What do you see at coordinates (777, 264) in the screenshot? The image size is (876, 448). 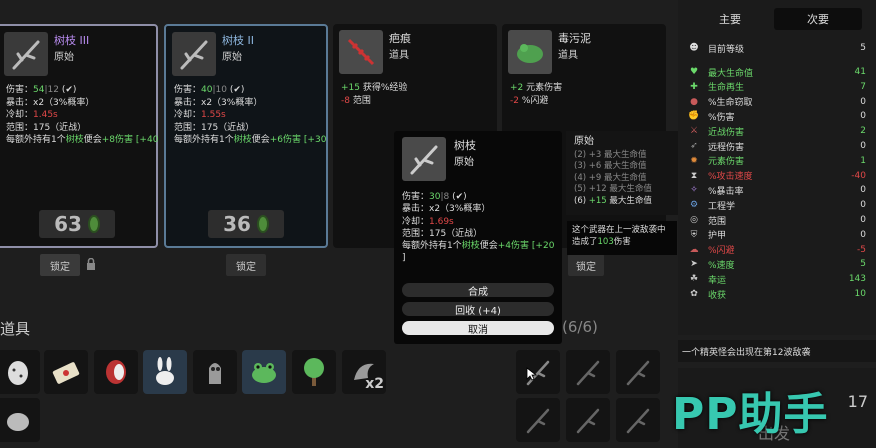 I see `stat-row: ➤ %速度 5` at bounding box center [777, 264].